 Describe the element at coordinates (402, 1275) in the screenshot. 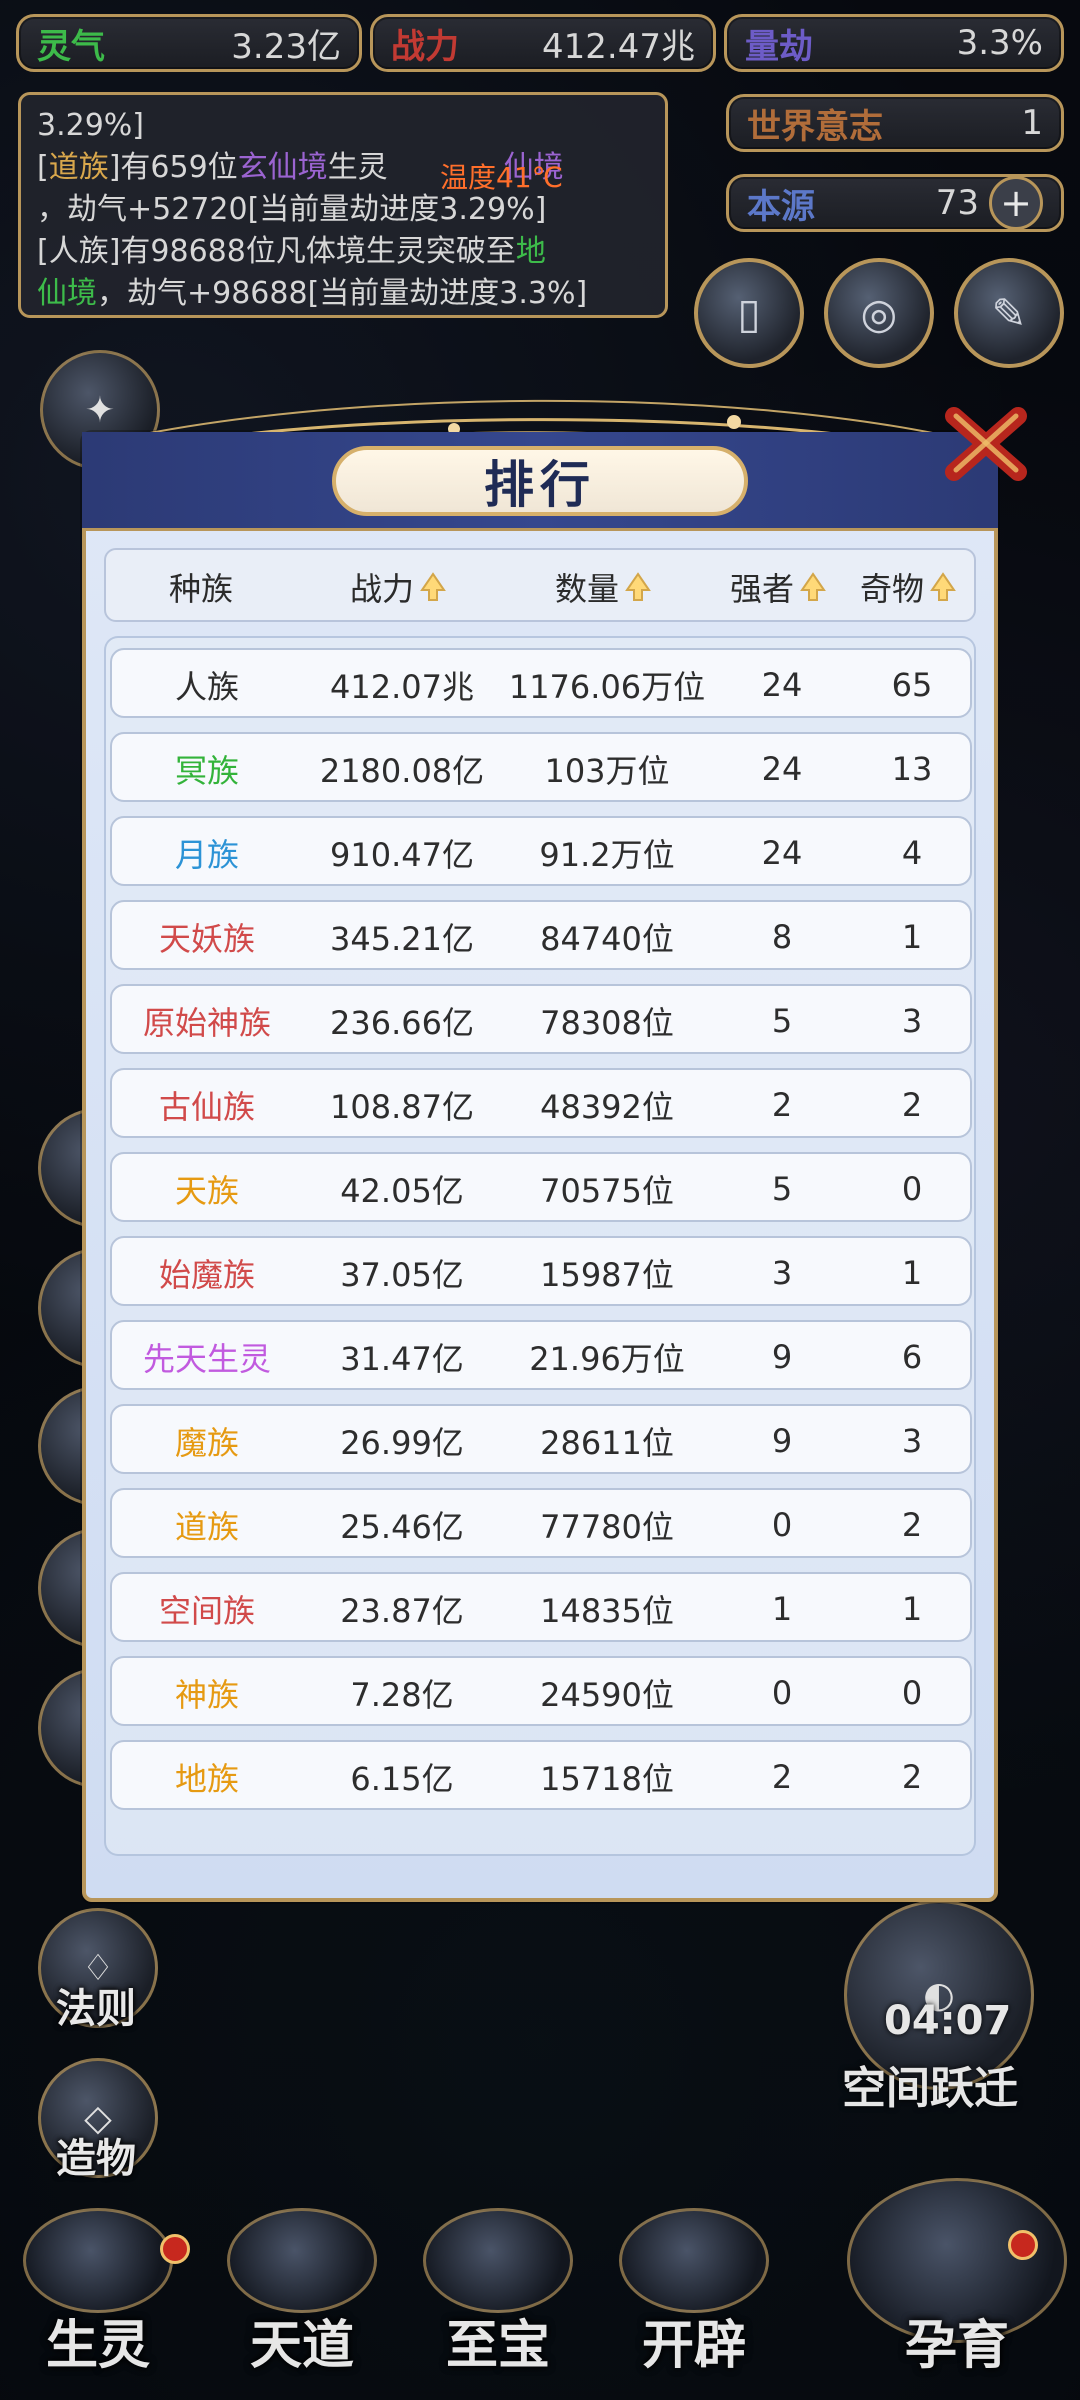

I see `race-power: 37.05亿` at that location.